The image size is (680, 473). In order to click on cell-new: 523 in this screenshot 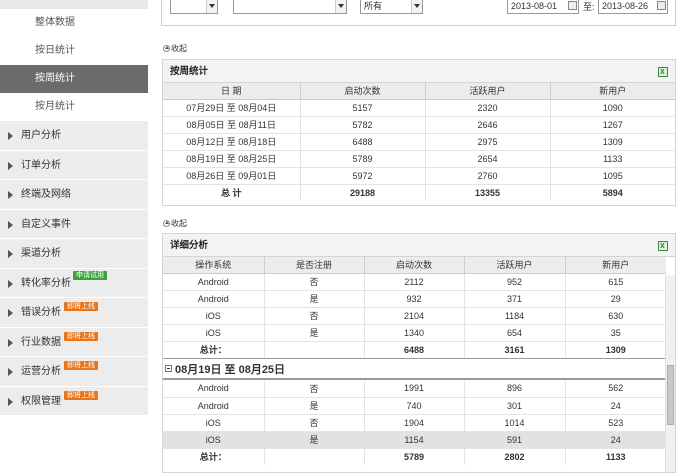, I will do `click(615, 423)`.